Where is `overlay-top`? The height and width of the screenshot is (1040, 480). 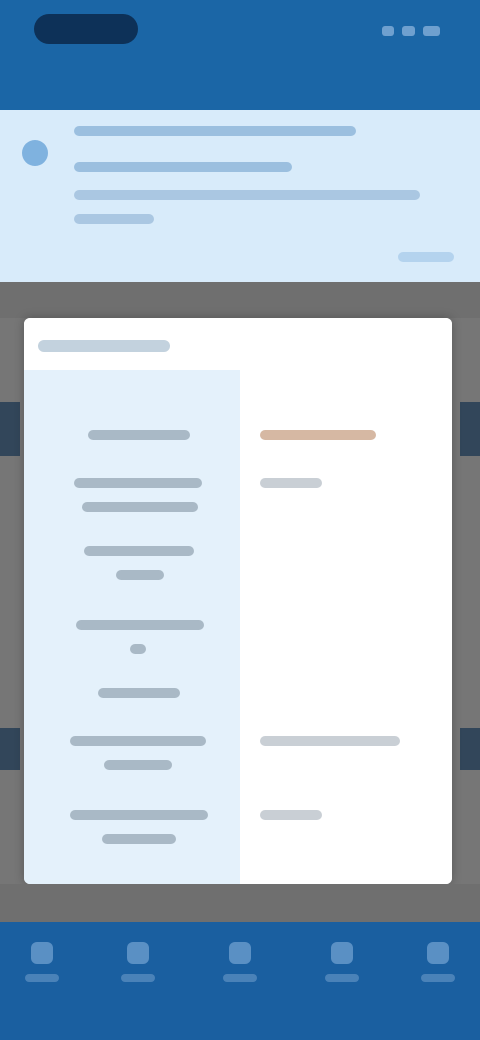
overlay-top is located at coordinates (240, 300).